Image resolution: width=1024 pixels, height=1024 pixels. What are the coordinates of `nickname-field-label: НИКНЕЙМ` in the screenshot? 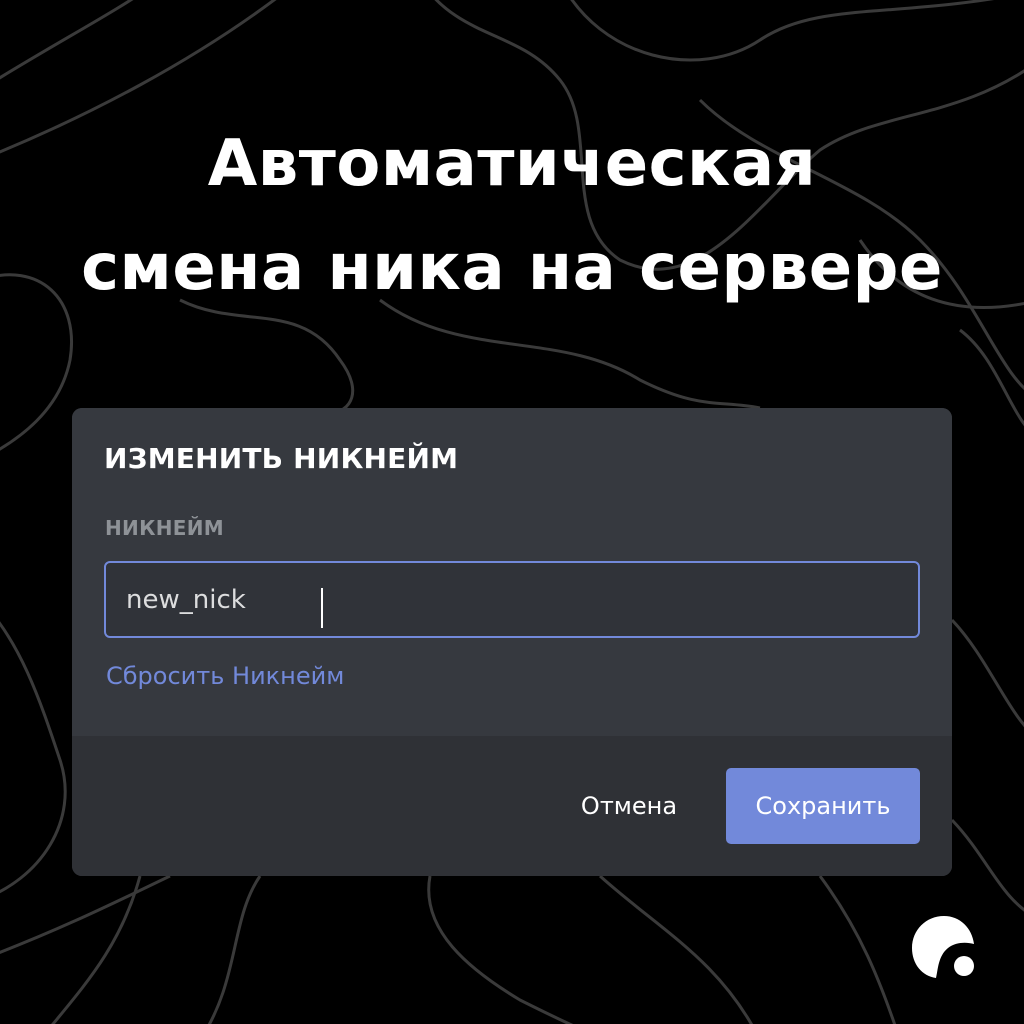 It's located at (164, 528).